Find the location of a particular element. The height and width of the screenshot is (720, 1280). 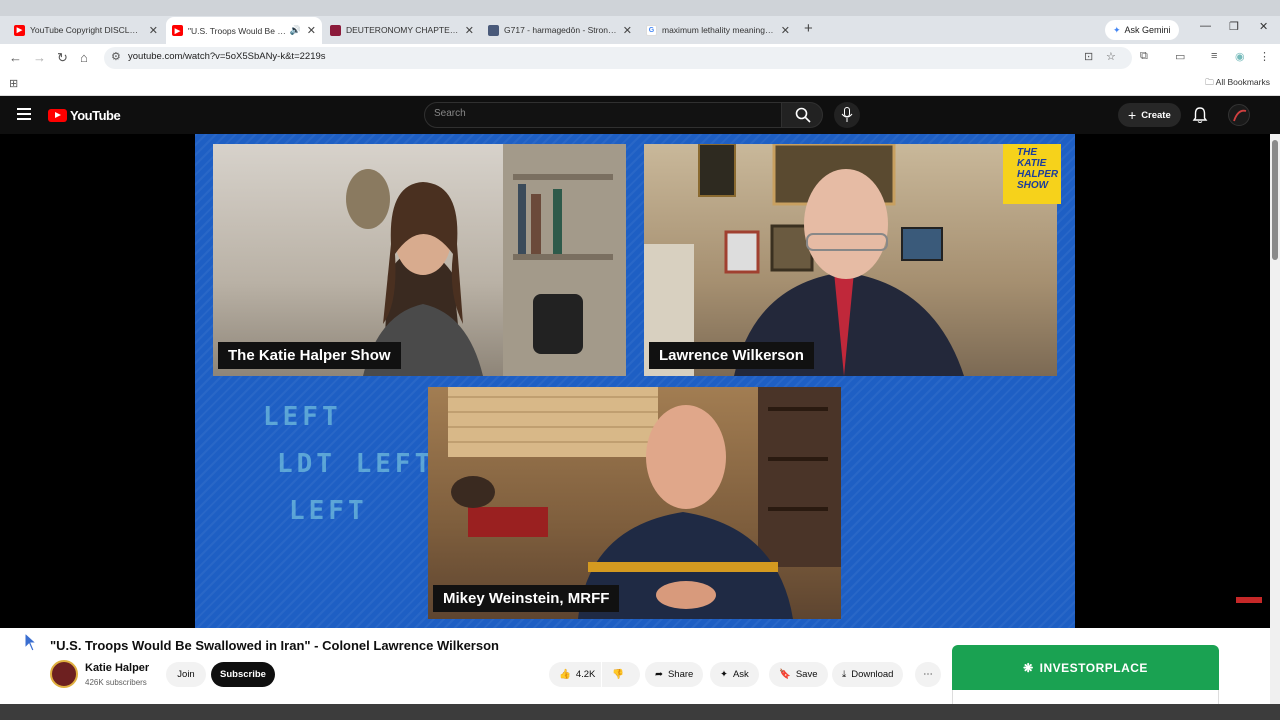

tab-deuteronomy: DEUTERONOMY CHAPTER 28 K ✕ is located at coordinates (402, 30).